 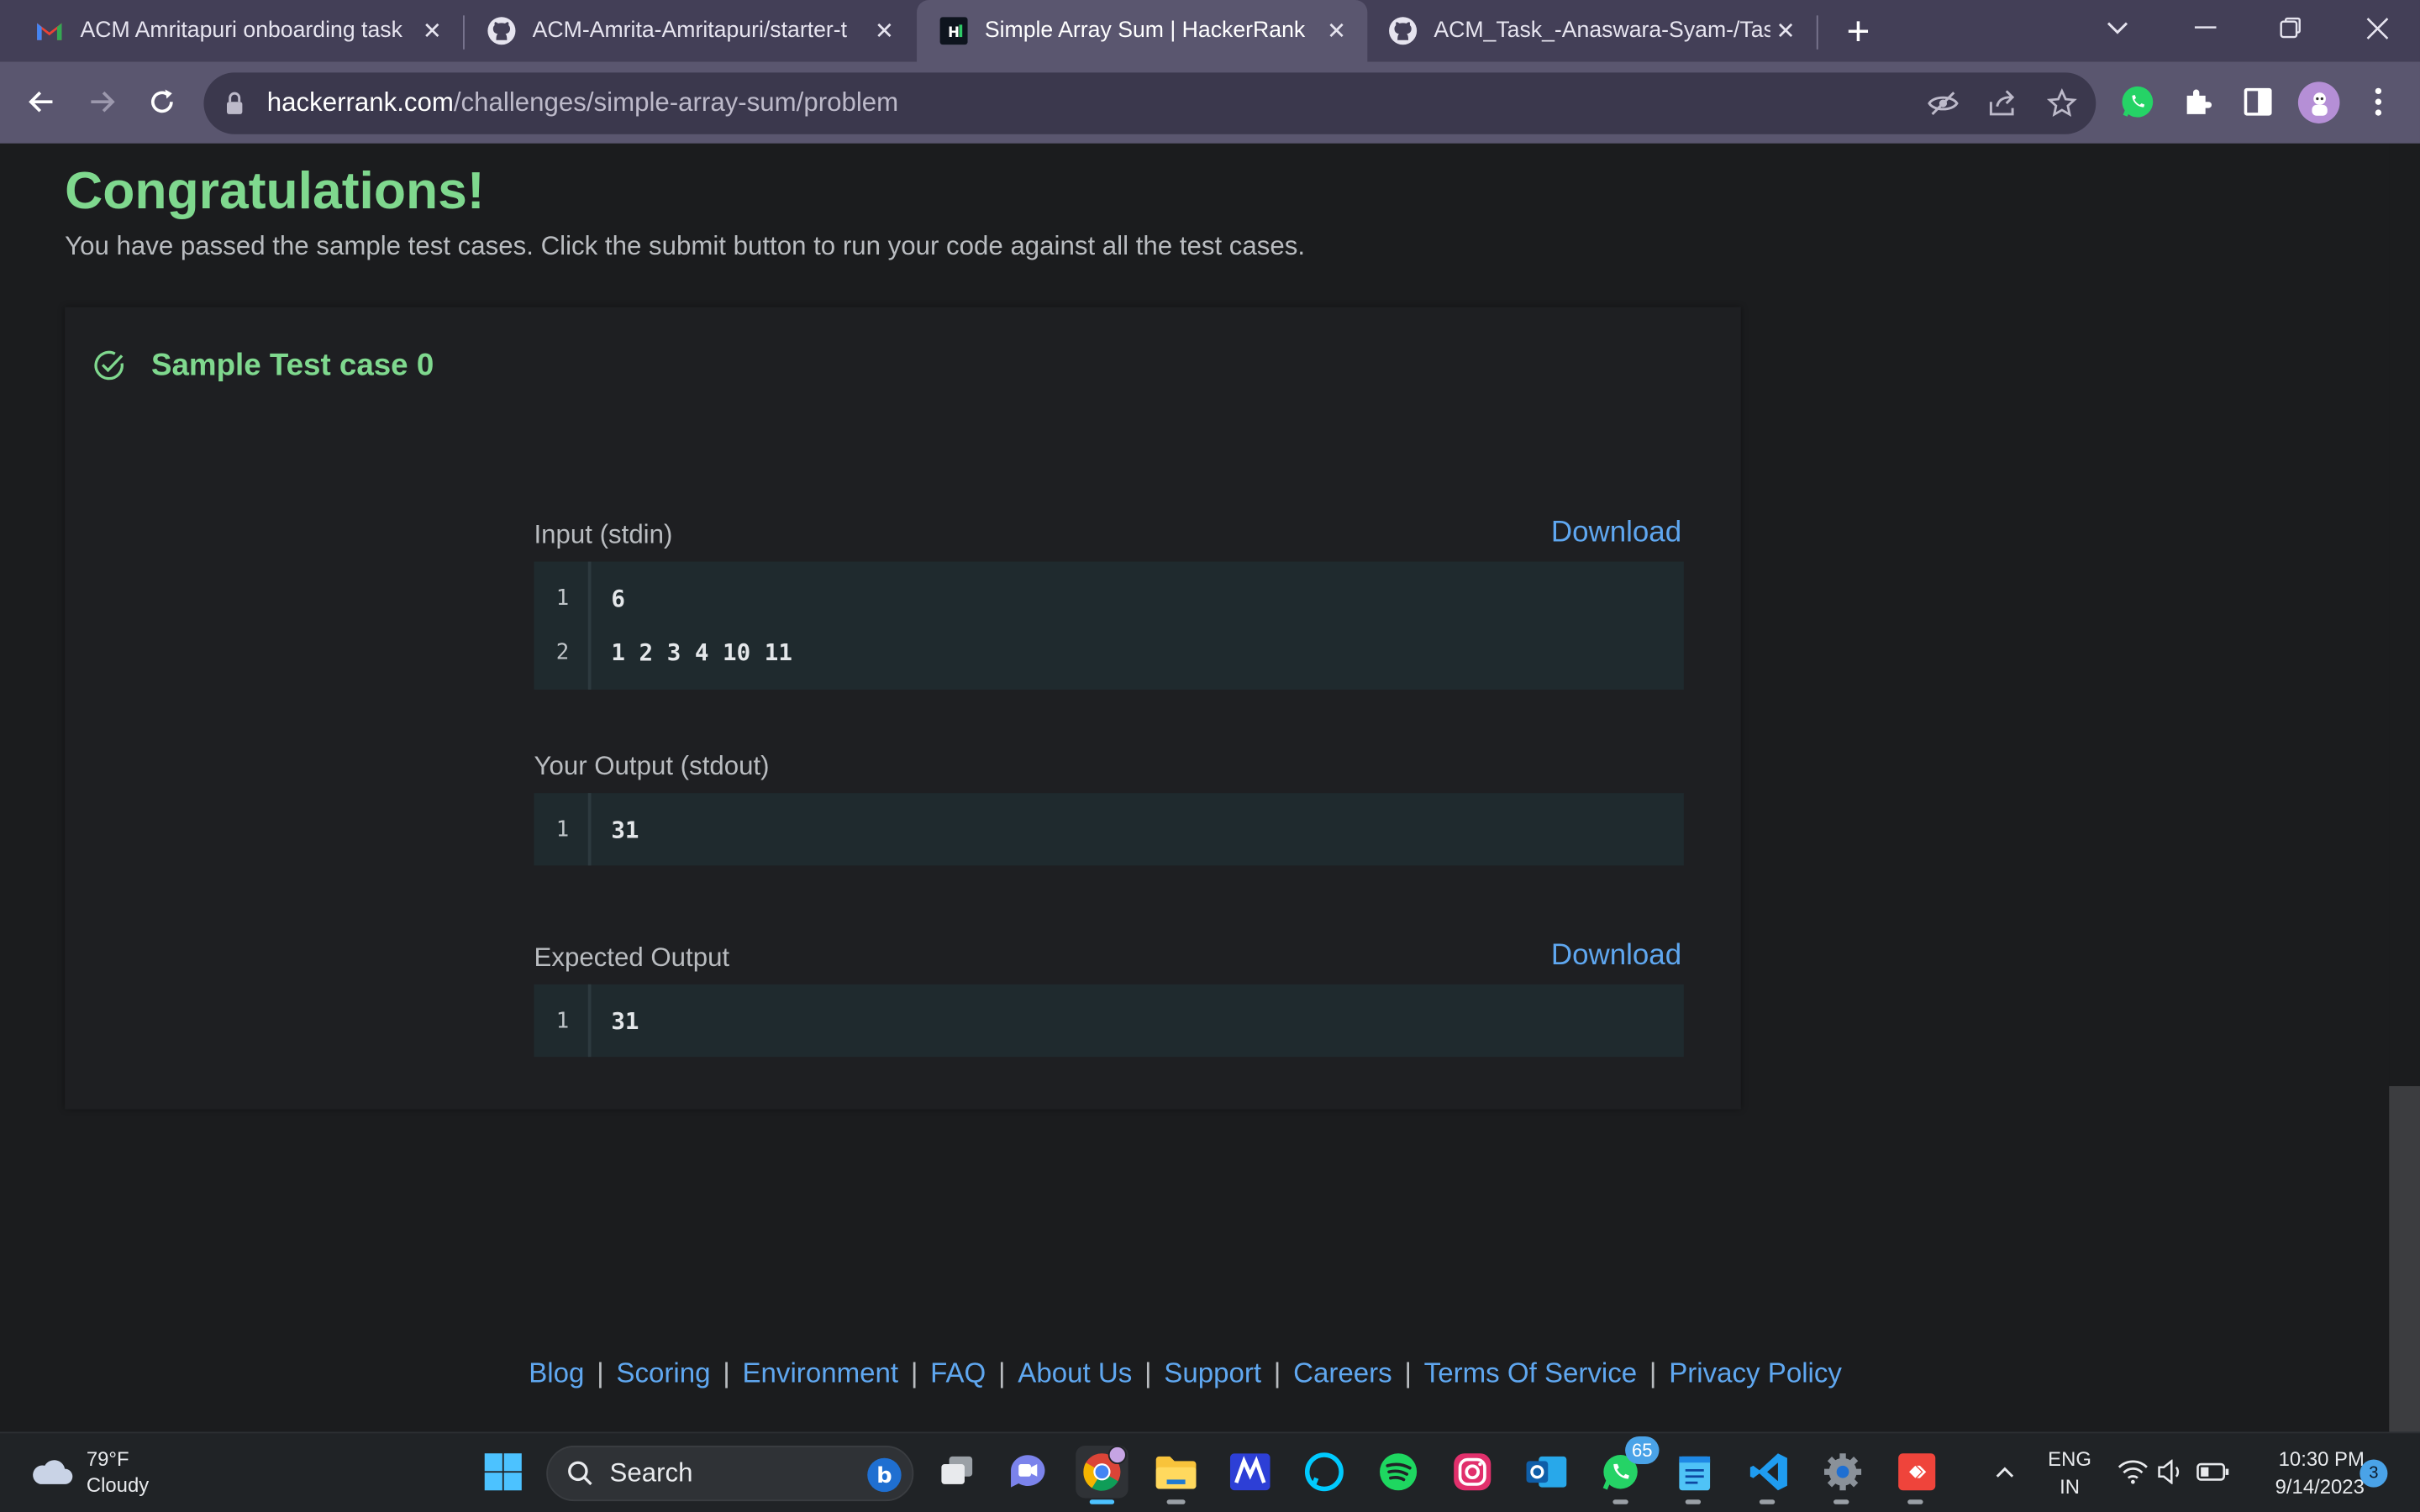 I want to click on tab-github-starter: ACM-Amrita-Amritapuri/starter-t ✕, so click(x=692, y=30).